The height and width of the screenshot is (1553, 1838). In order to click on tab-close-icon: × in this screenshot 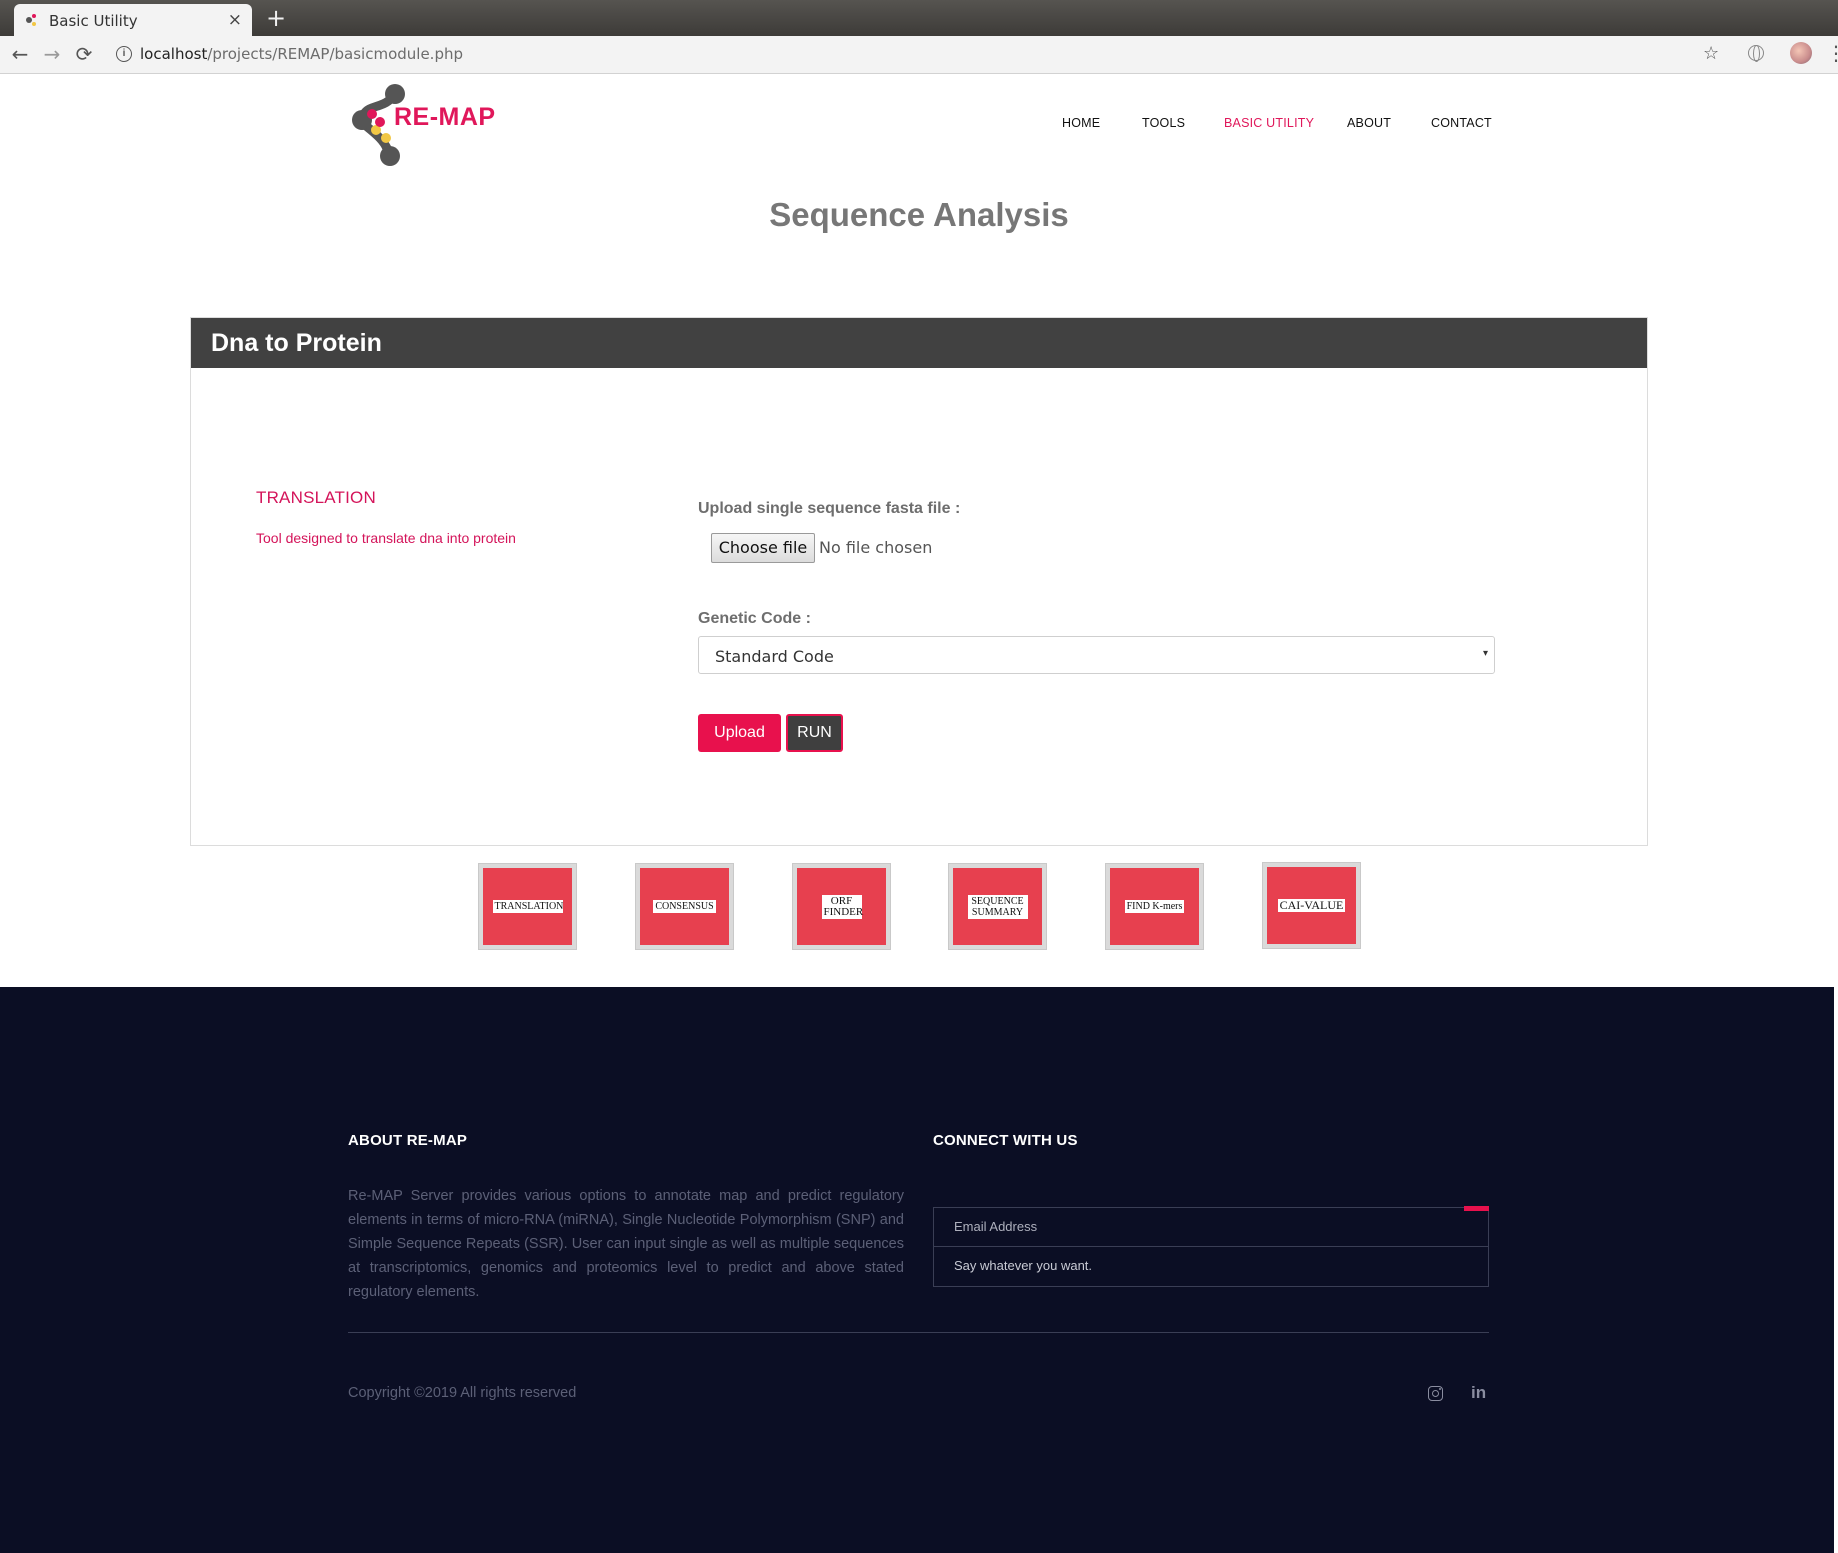, I will do `click(235, 20)`.